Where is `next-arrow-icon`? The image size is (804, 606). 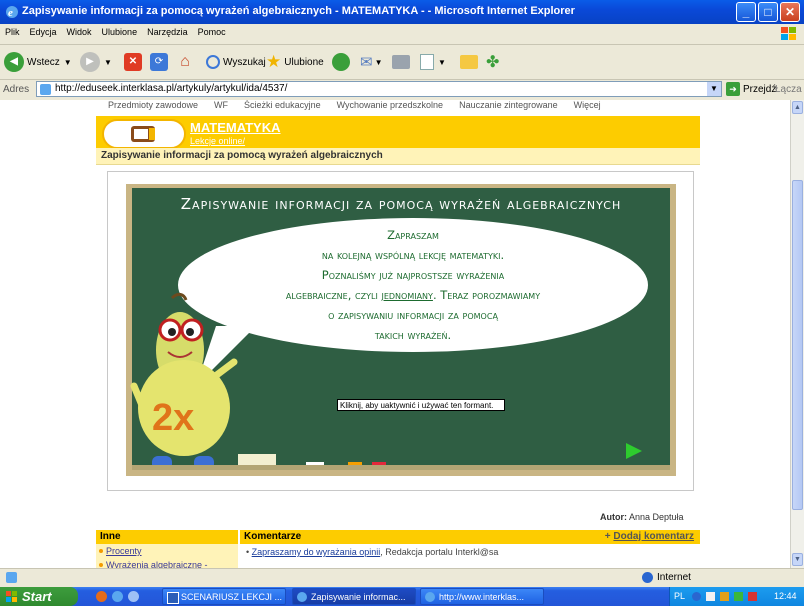 next-arrow-icon is located at coordinates (634, 451).